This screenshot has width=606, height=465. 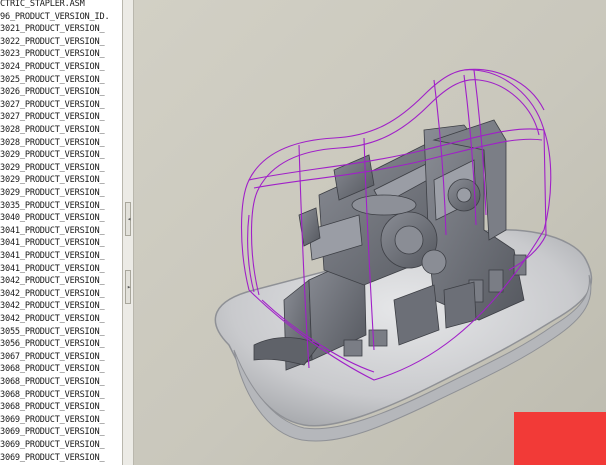 I want to click on tree-item-part: 3055_PRODUCT_VERSION_, so click(x=52, y=332).